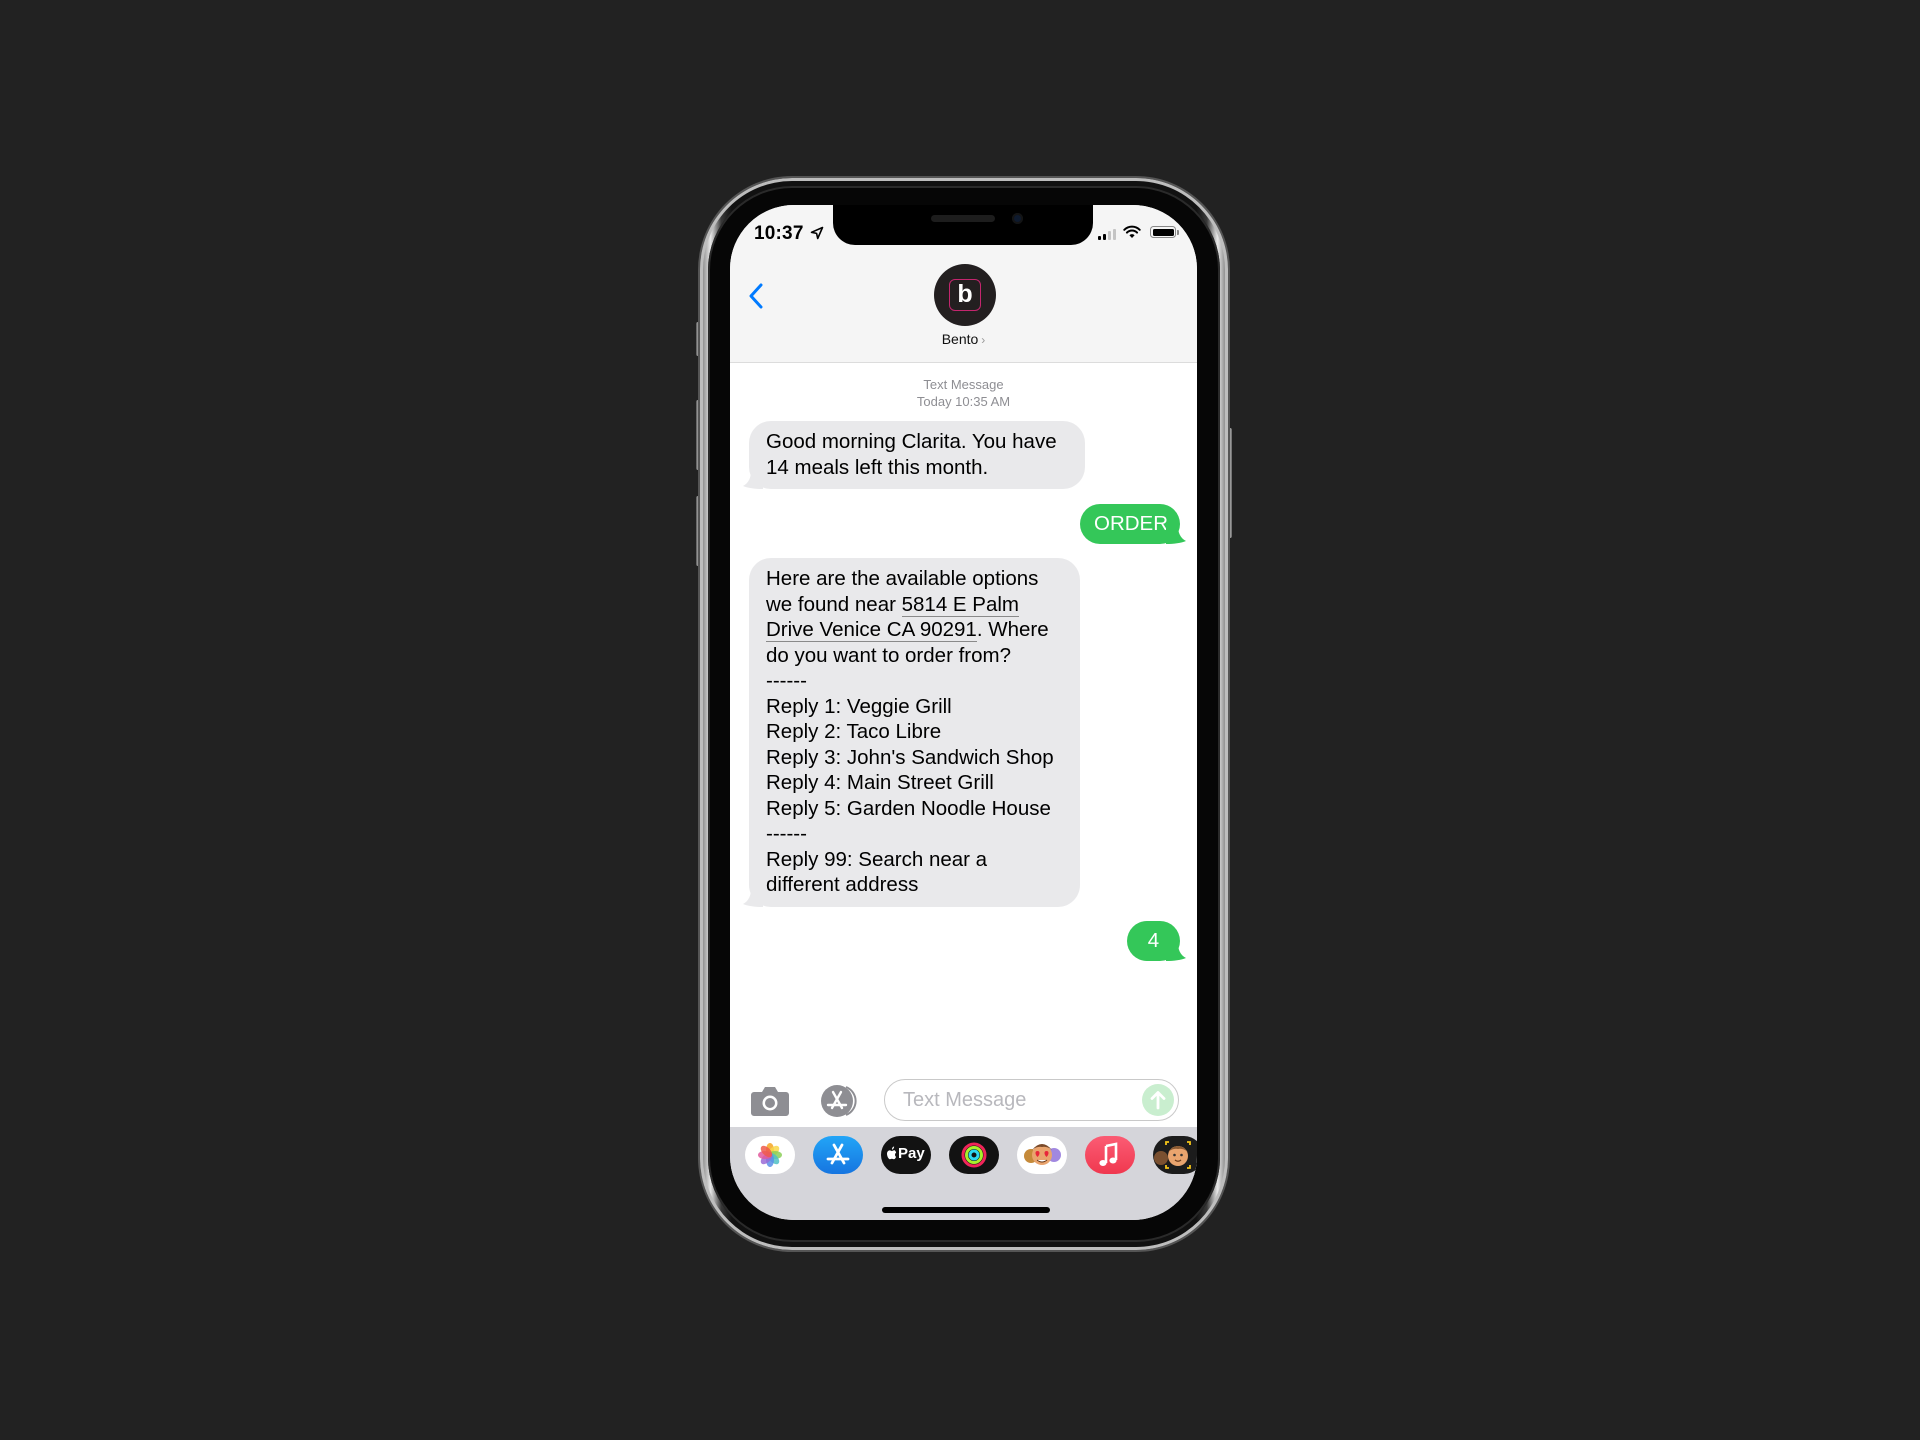  I want to click on tray-app-photos, so click(770, 1155).